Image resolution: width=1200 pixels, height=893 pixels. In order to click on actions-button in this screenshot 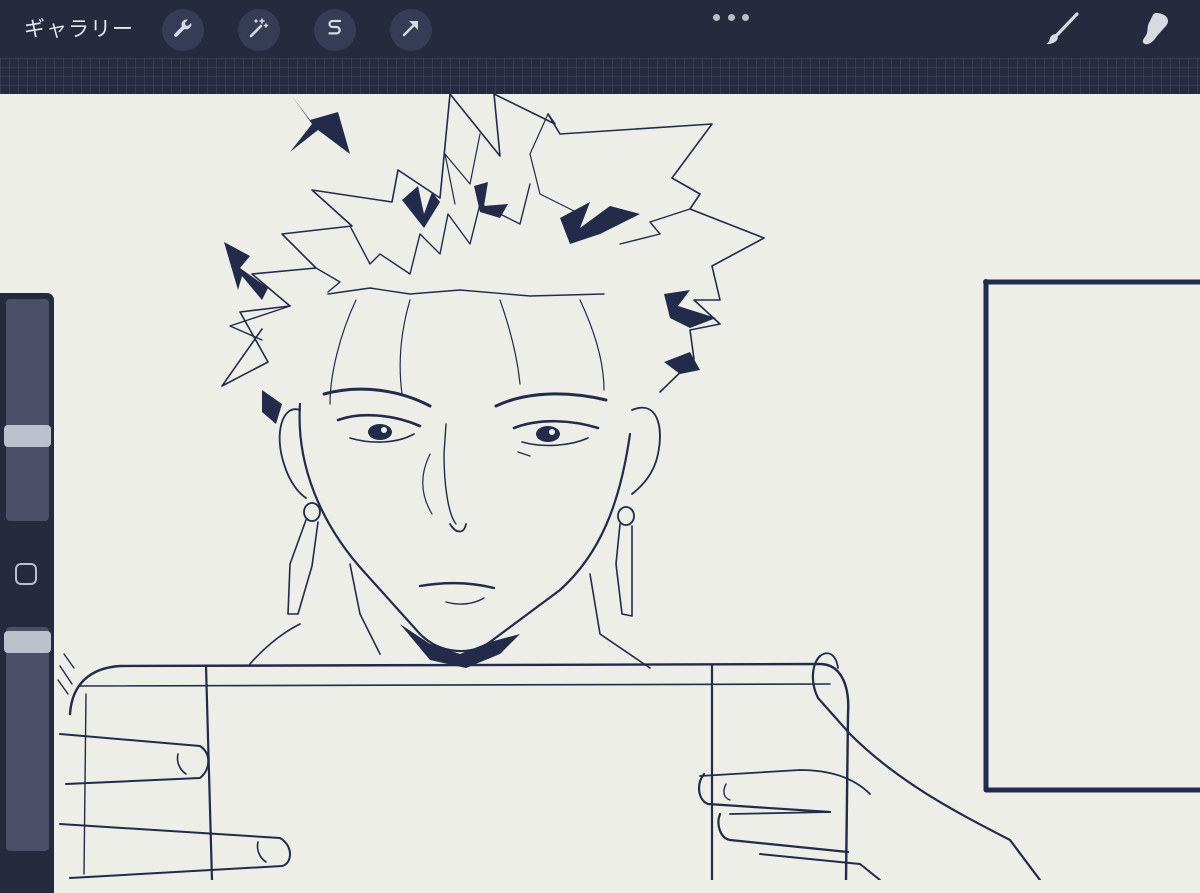, I will do `click(183, 30)`.